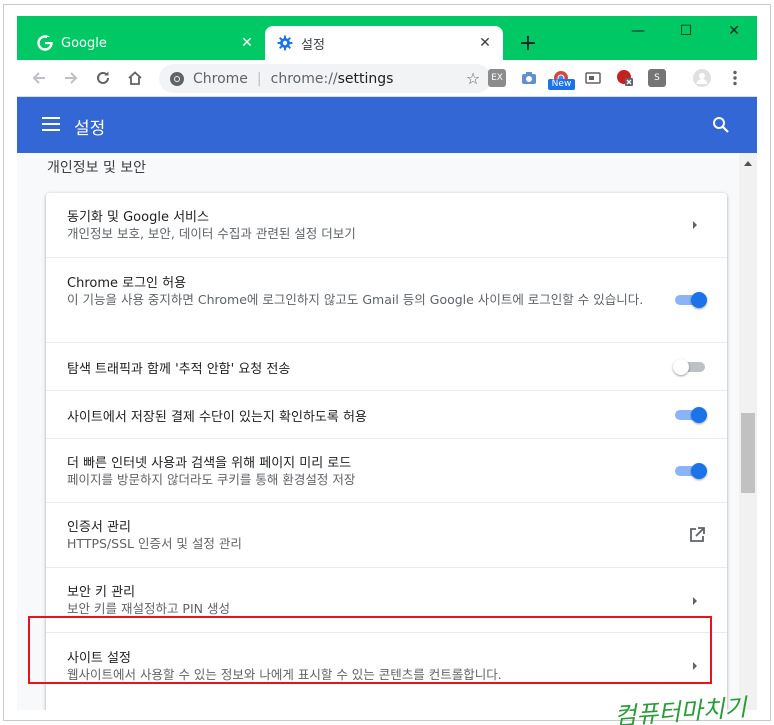 Image resolution: width=774 pixels, height=725 pixels. What do you see at coordinates (138, 217) in the screenshot?
I see `row-title: 동기화 및 Google 서비스` at bounding box center [138, 217].